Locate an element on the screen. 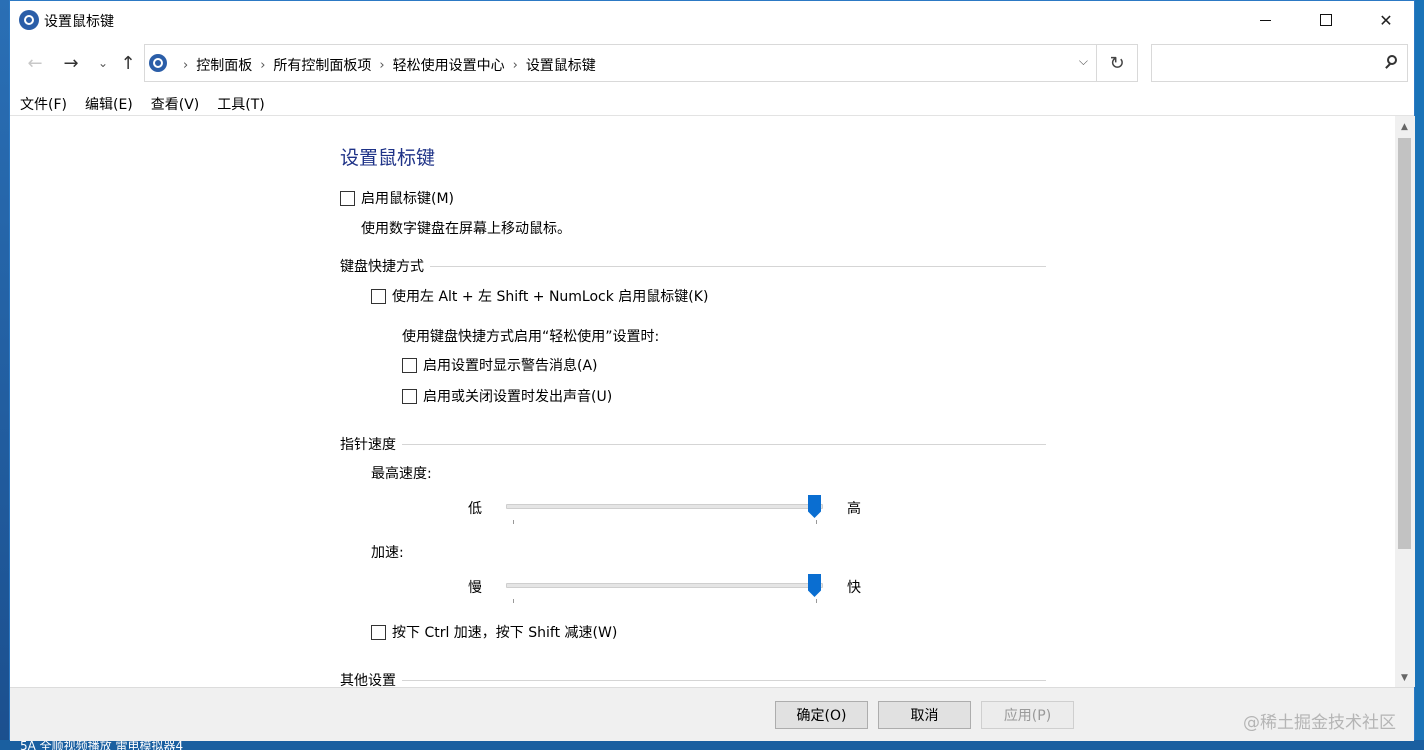 Image resolution: width=1424 pixels, height=750 pixels. scroll-down-icon: ▼ is located at coordinates (1404, 678).